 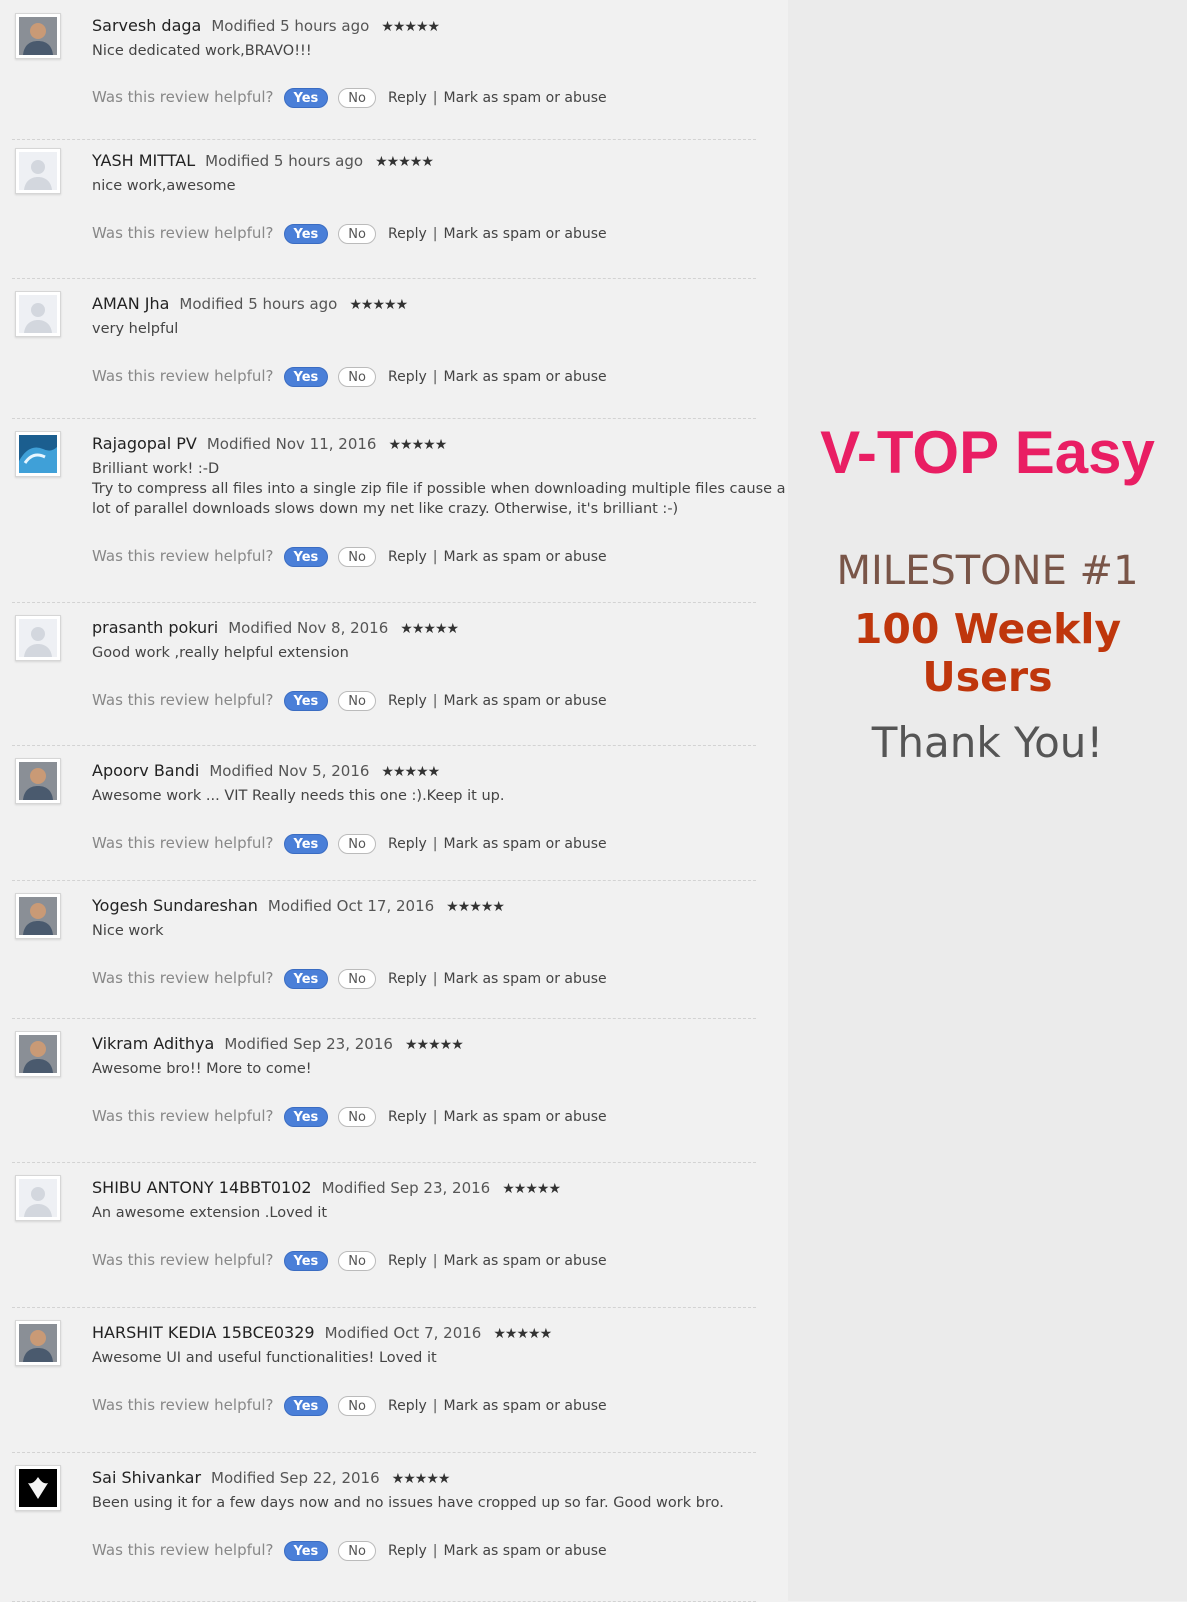 What do you see at coordinates (143, 160) in the screenshot?
I see `review-author: YASH MITTAL` at bounding box center [143, 160].